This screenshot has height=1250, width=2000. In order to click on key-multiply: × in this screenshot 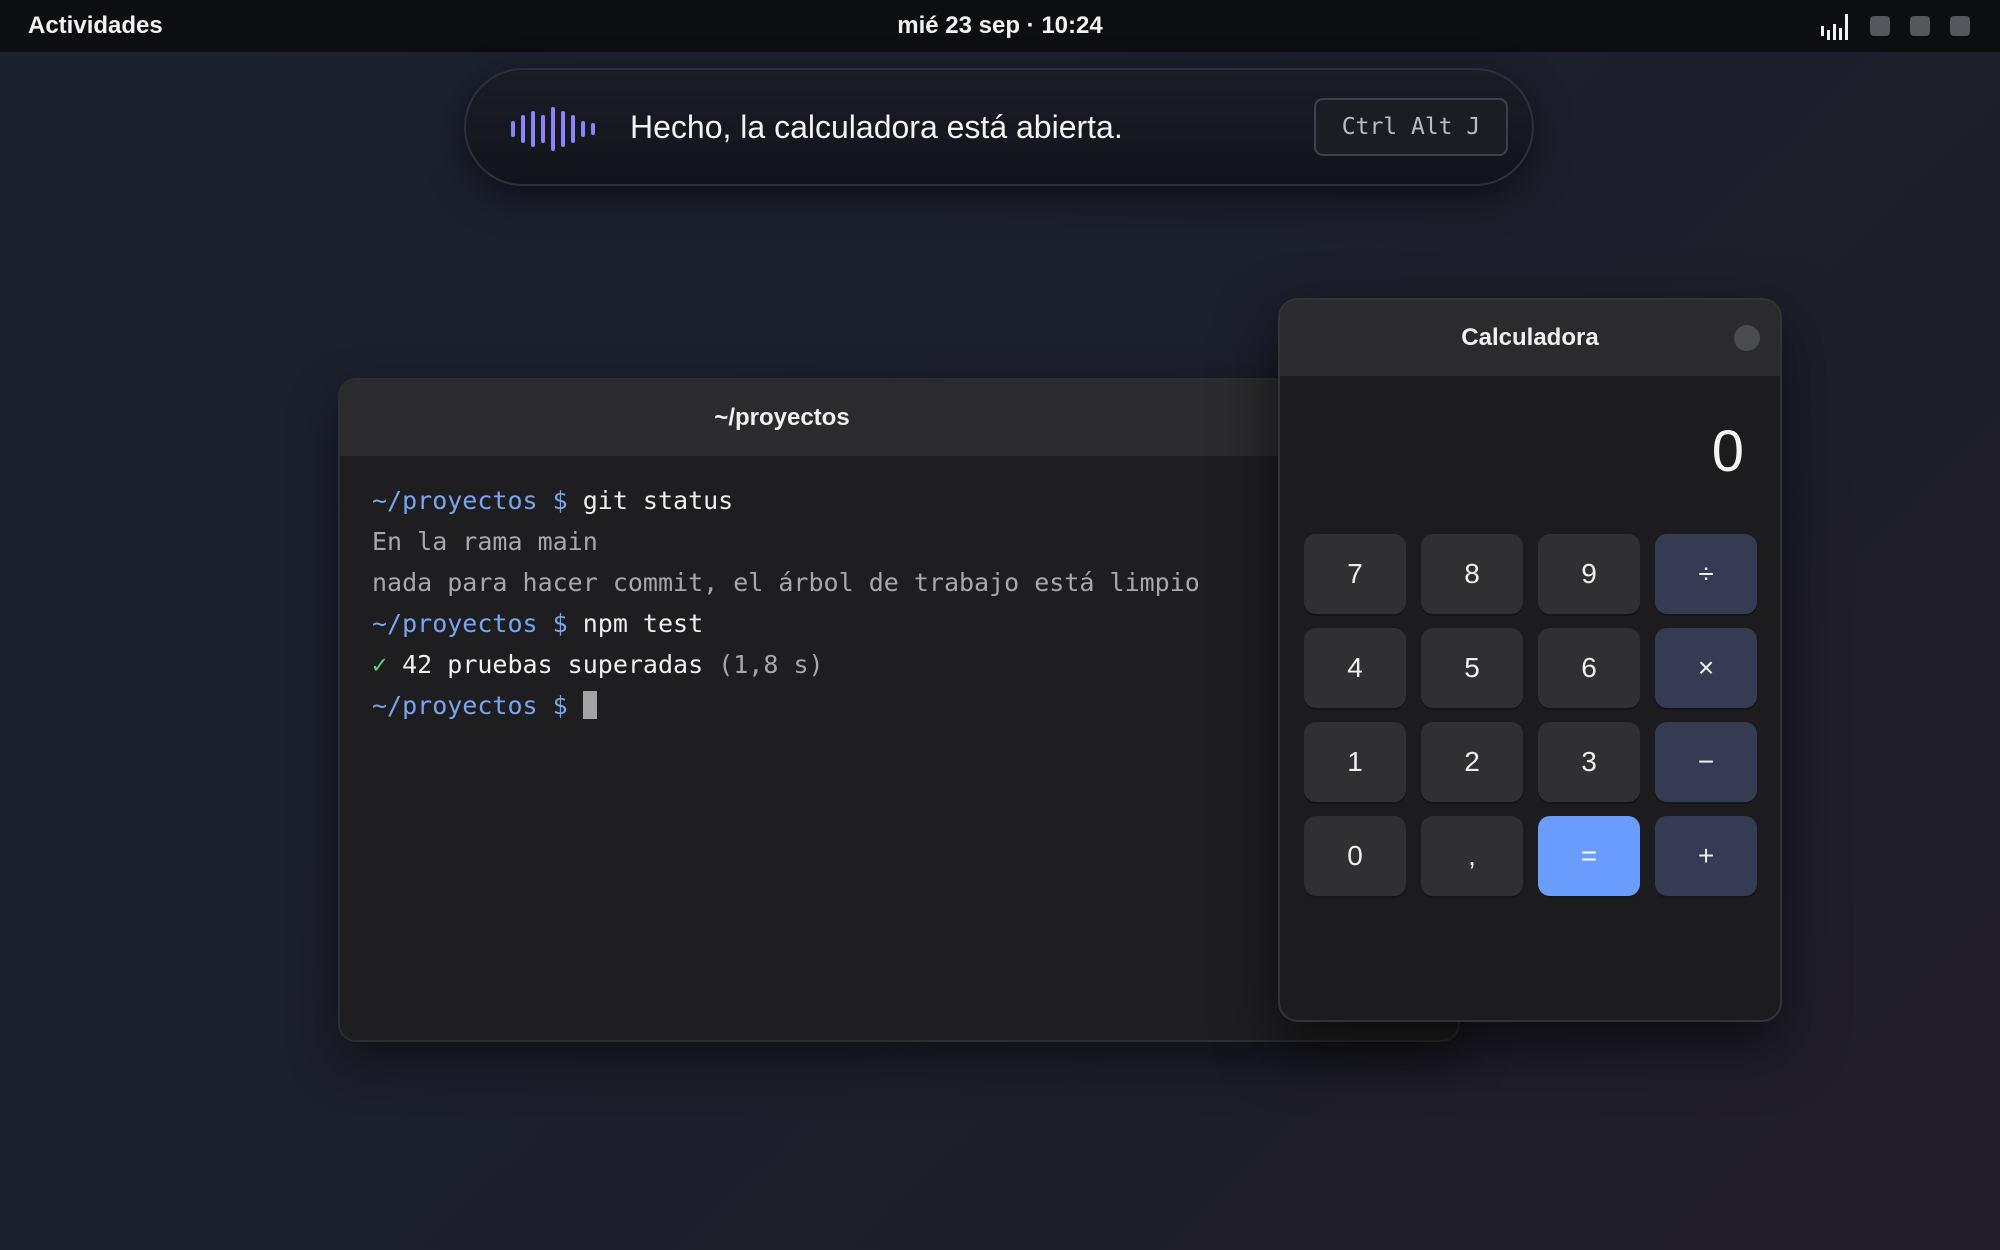, I will do `click(1706, 668)`.